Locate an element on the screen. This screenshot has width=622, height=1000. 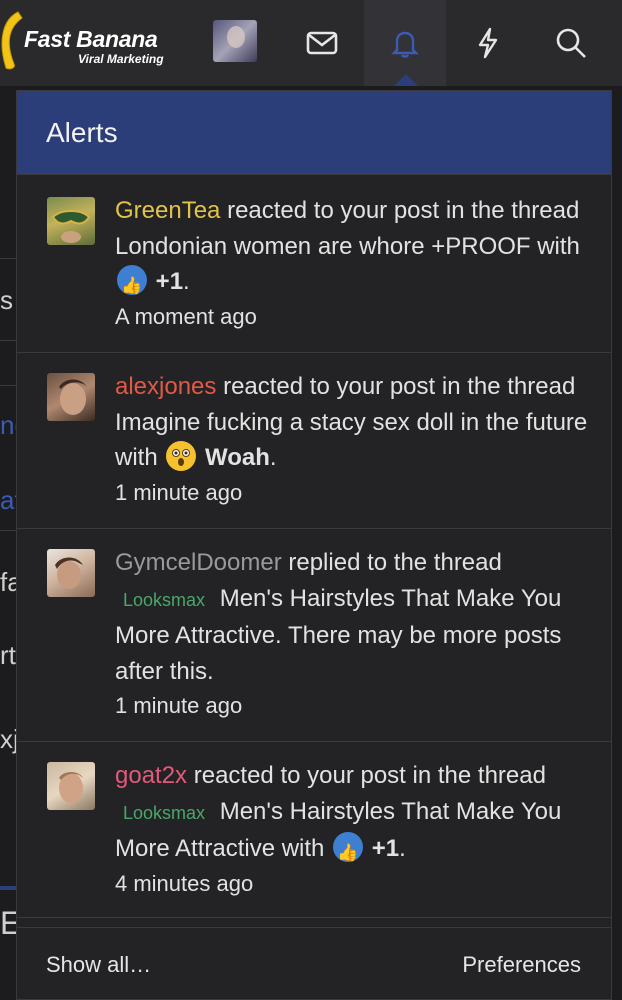
panel-title: Alerts is located at coordinates (82, 132).